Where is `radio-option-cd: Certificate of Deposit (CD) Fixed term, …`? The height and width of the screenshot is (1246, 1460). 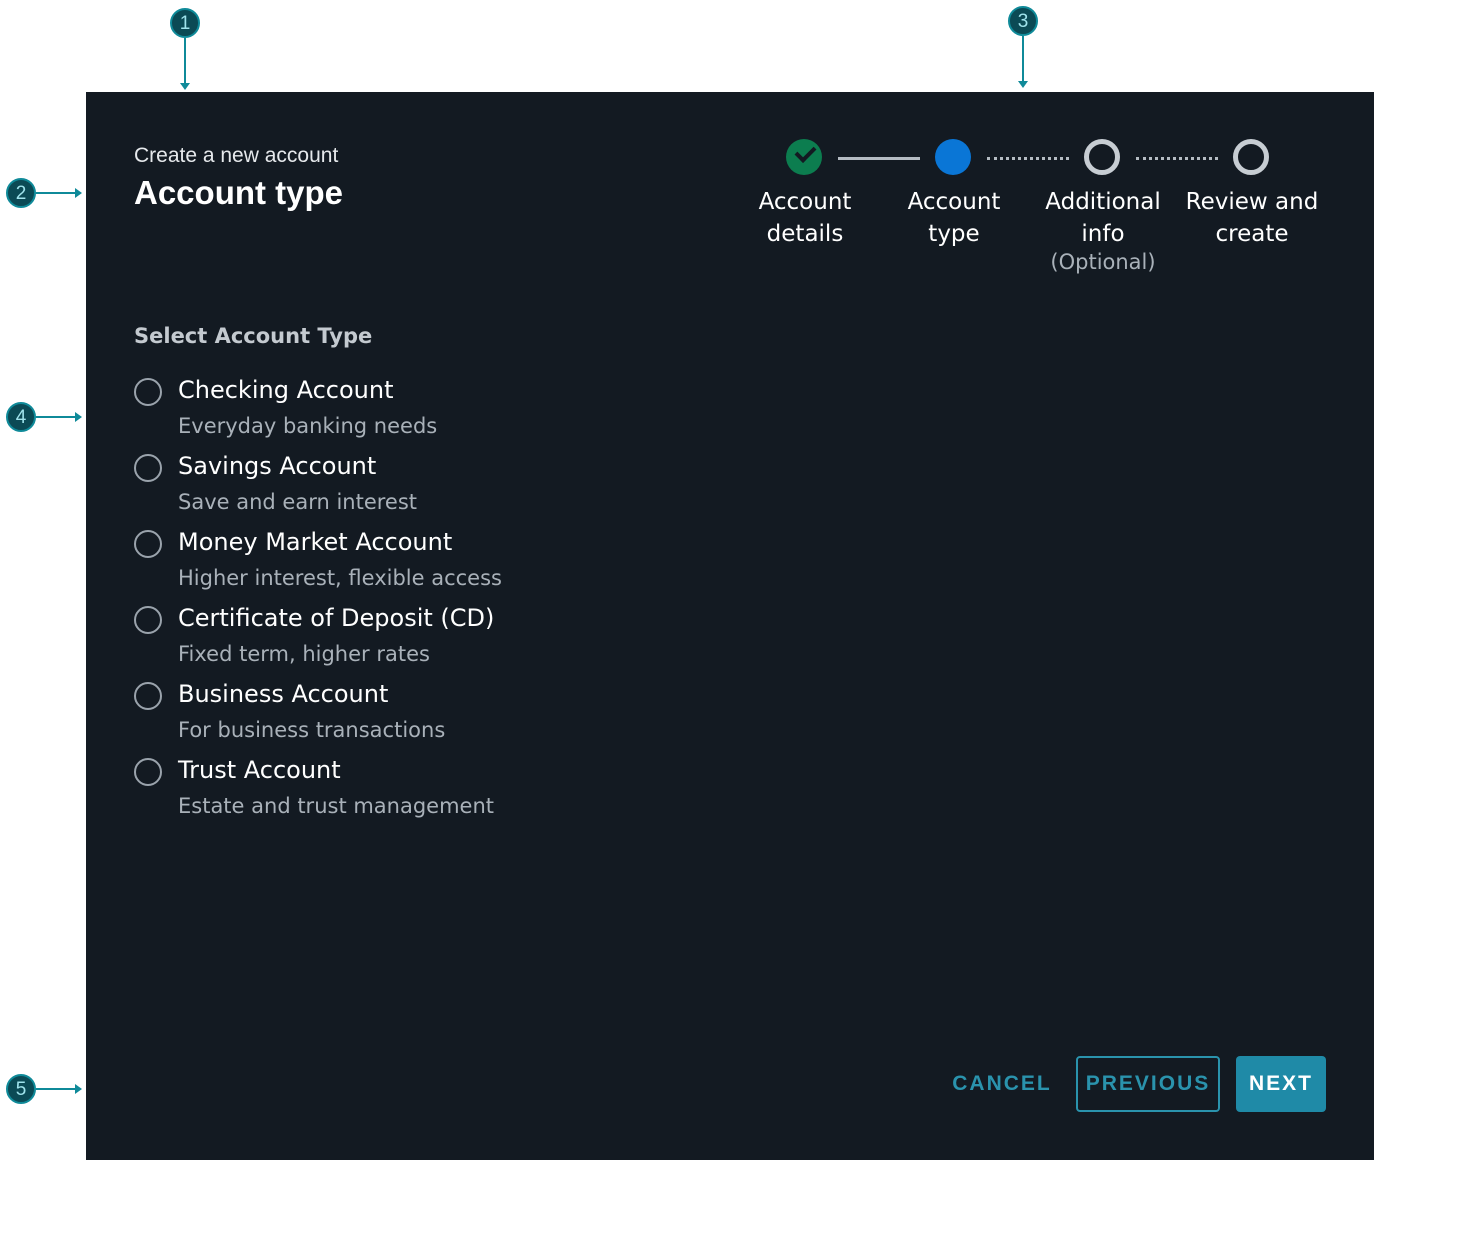 radio-option-cd: Certificate of Deposit (CD) Fixed term, … is located at coordinates (434, 642).